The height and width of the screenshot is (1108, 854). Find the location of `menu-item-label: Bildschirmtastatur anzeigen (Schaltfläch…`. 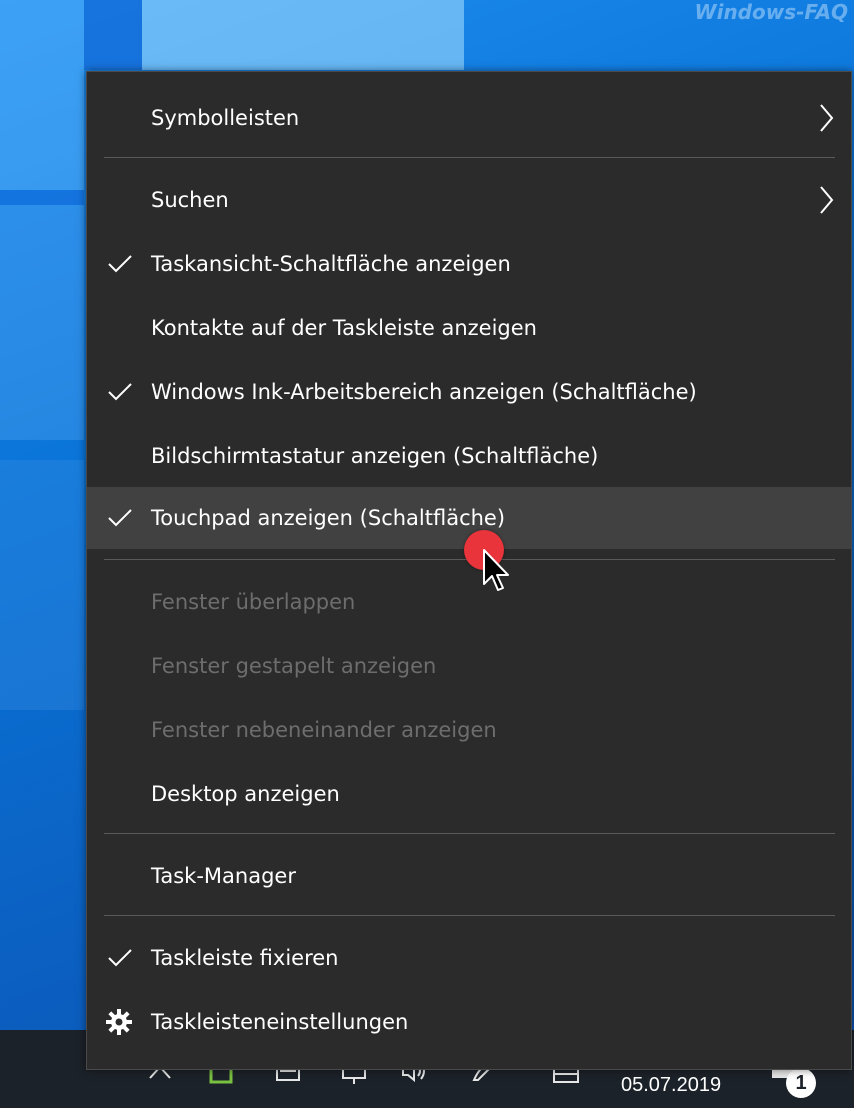

menu-item-label: Bildschirmtastatur anzeigen (Schaltfläch… is located at coordinates (375, 456).